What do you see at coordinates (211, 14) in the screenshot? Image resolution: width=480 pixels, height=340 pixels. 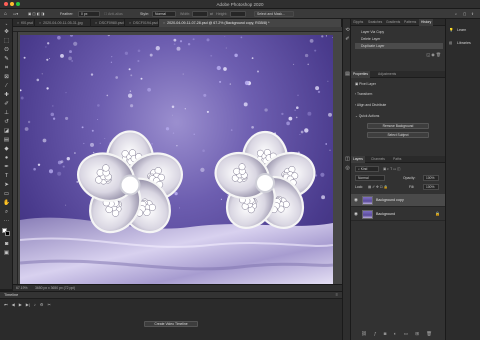 I see `swap-icon: ⇄` at bounding box center [211, 14].